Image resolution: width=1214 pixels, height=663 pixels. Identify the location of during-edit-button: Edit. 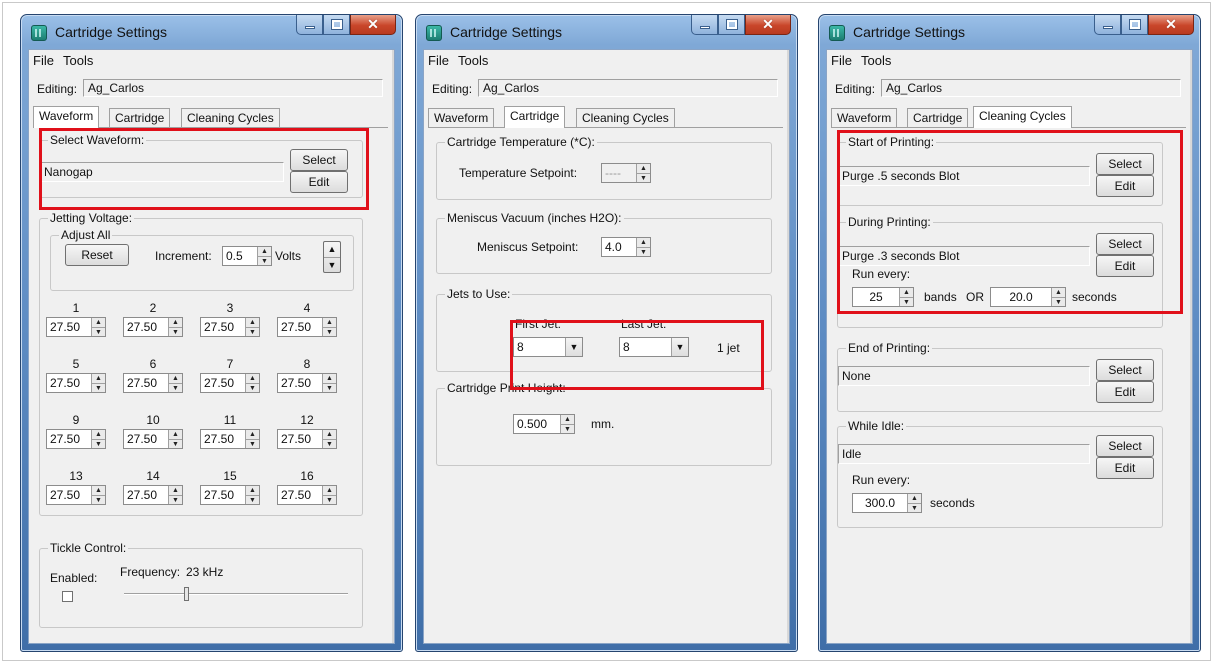
(1125, 266).